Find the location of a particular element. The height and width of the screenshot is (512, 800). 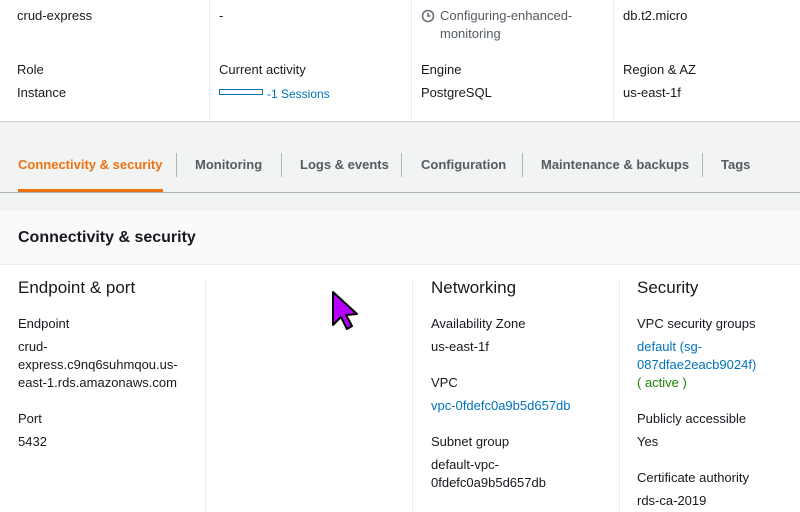

db-identifier: crud-express is located at coordinates (55, 15).